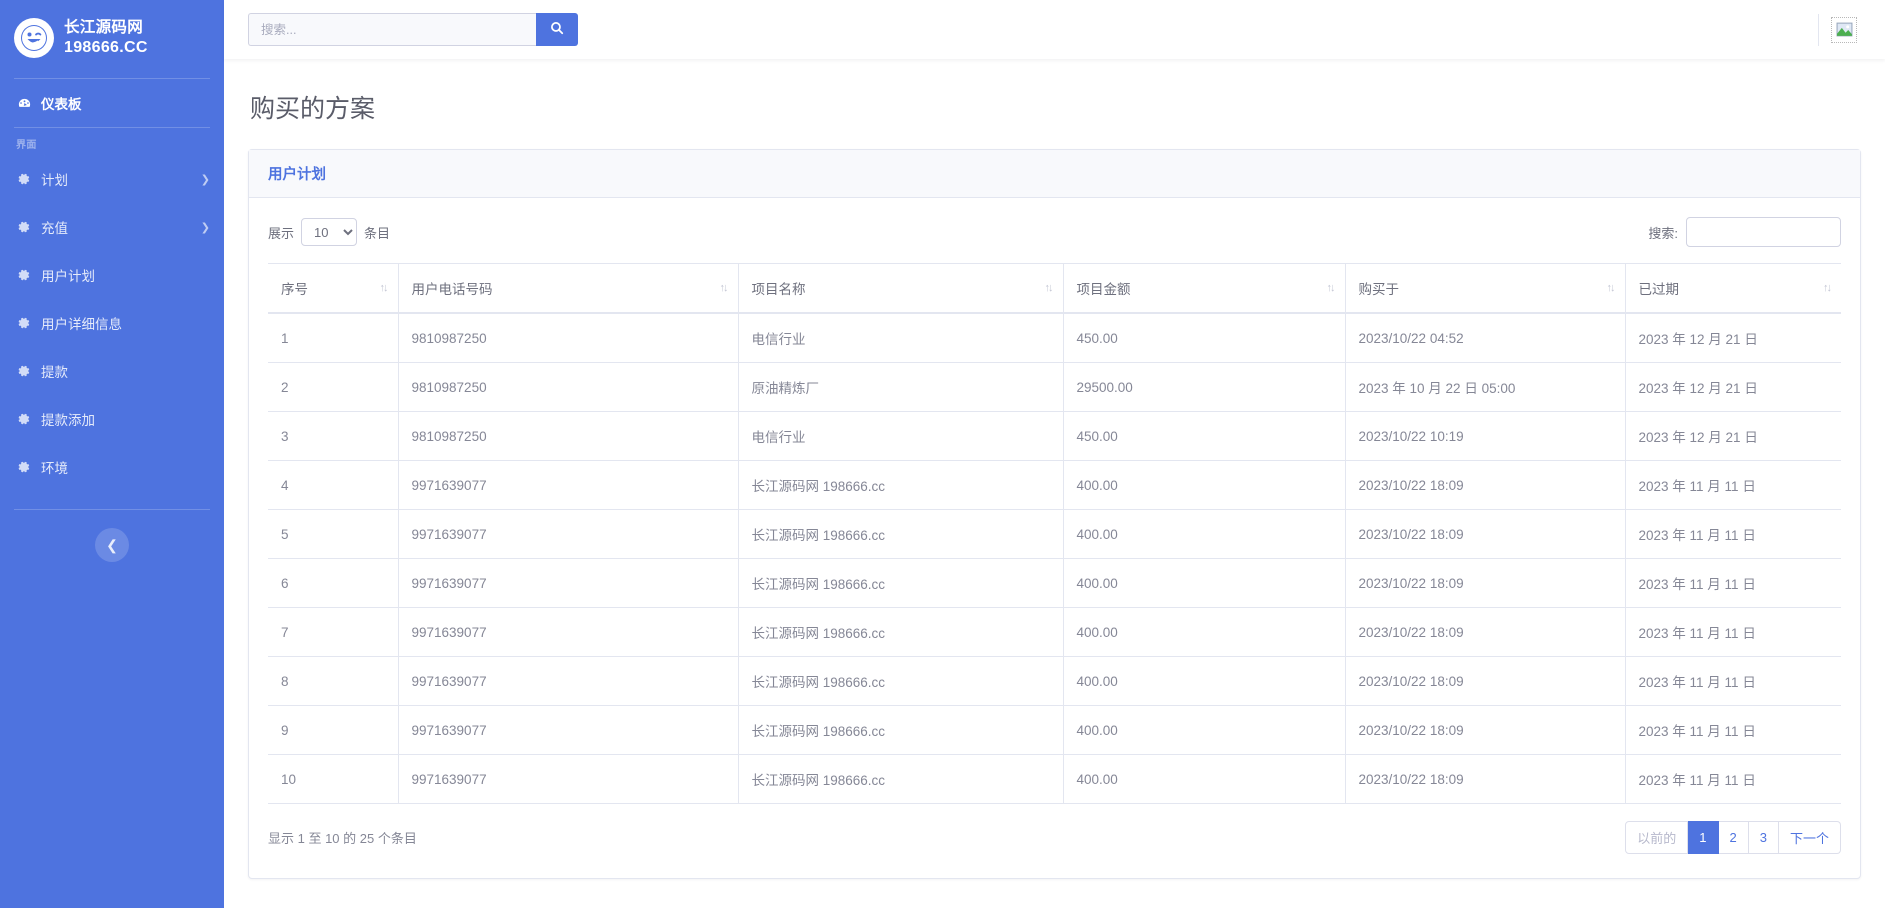 Image resolution: width=1885 pixels, height=908 pixels. I want to click on tachometer-icon, so click(24, 103).